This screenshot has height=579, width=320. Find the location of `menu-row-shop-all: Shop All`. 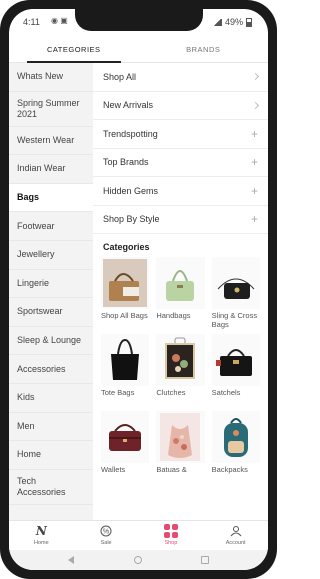

menu-row-shop-all: Shop All is located at coordinates (180, 77).